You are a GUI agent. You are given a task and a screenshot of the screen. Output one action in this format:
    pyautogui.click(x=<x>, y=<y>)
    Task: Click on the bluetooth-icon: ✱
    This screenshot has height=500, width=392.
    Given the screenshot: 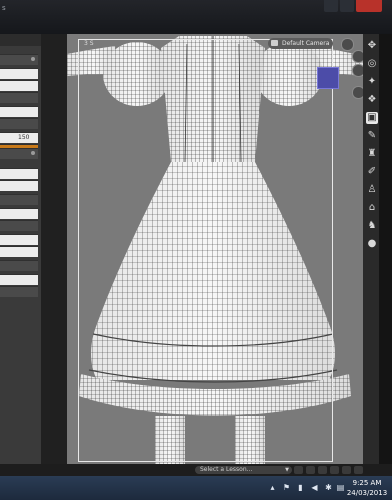 What is the action you would take?
    pyautogui.click(x=328, y=487)
    